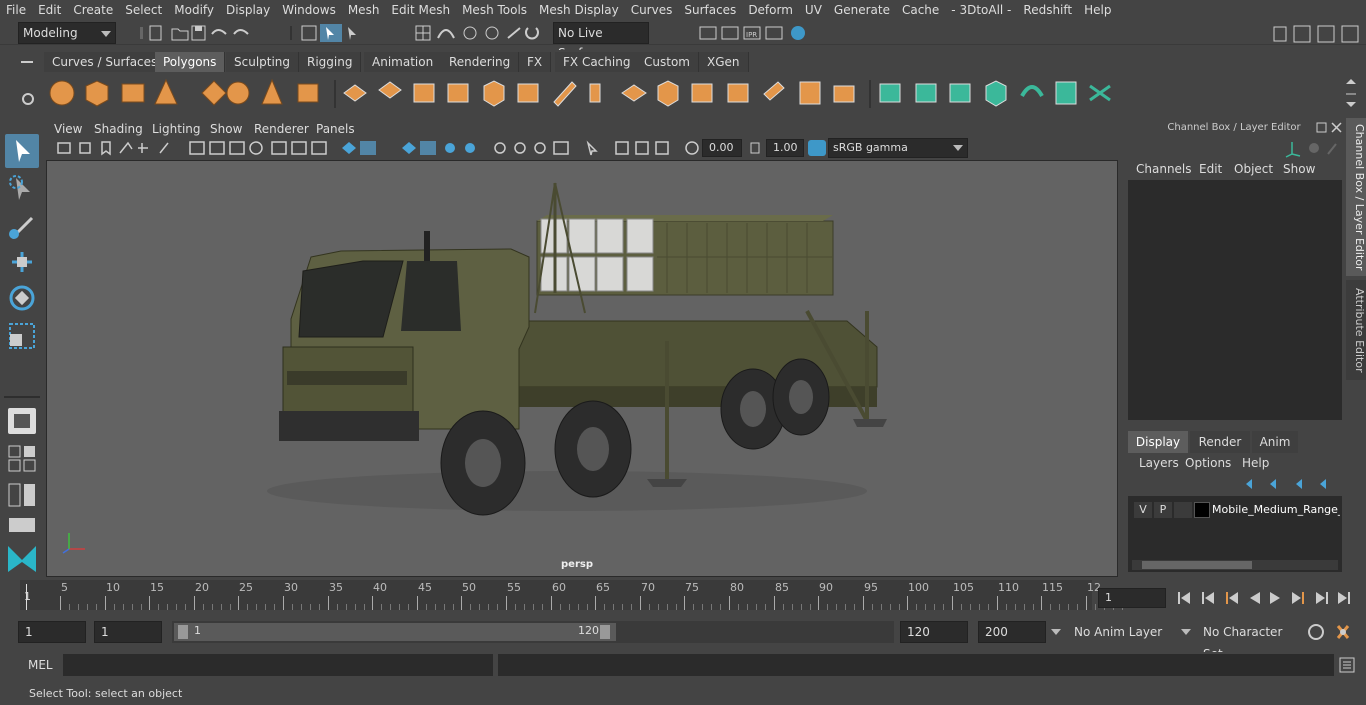  I want to click on script-editor-icon, so click(1348, 665).